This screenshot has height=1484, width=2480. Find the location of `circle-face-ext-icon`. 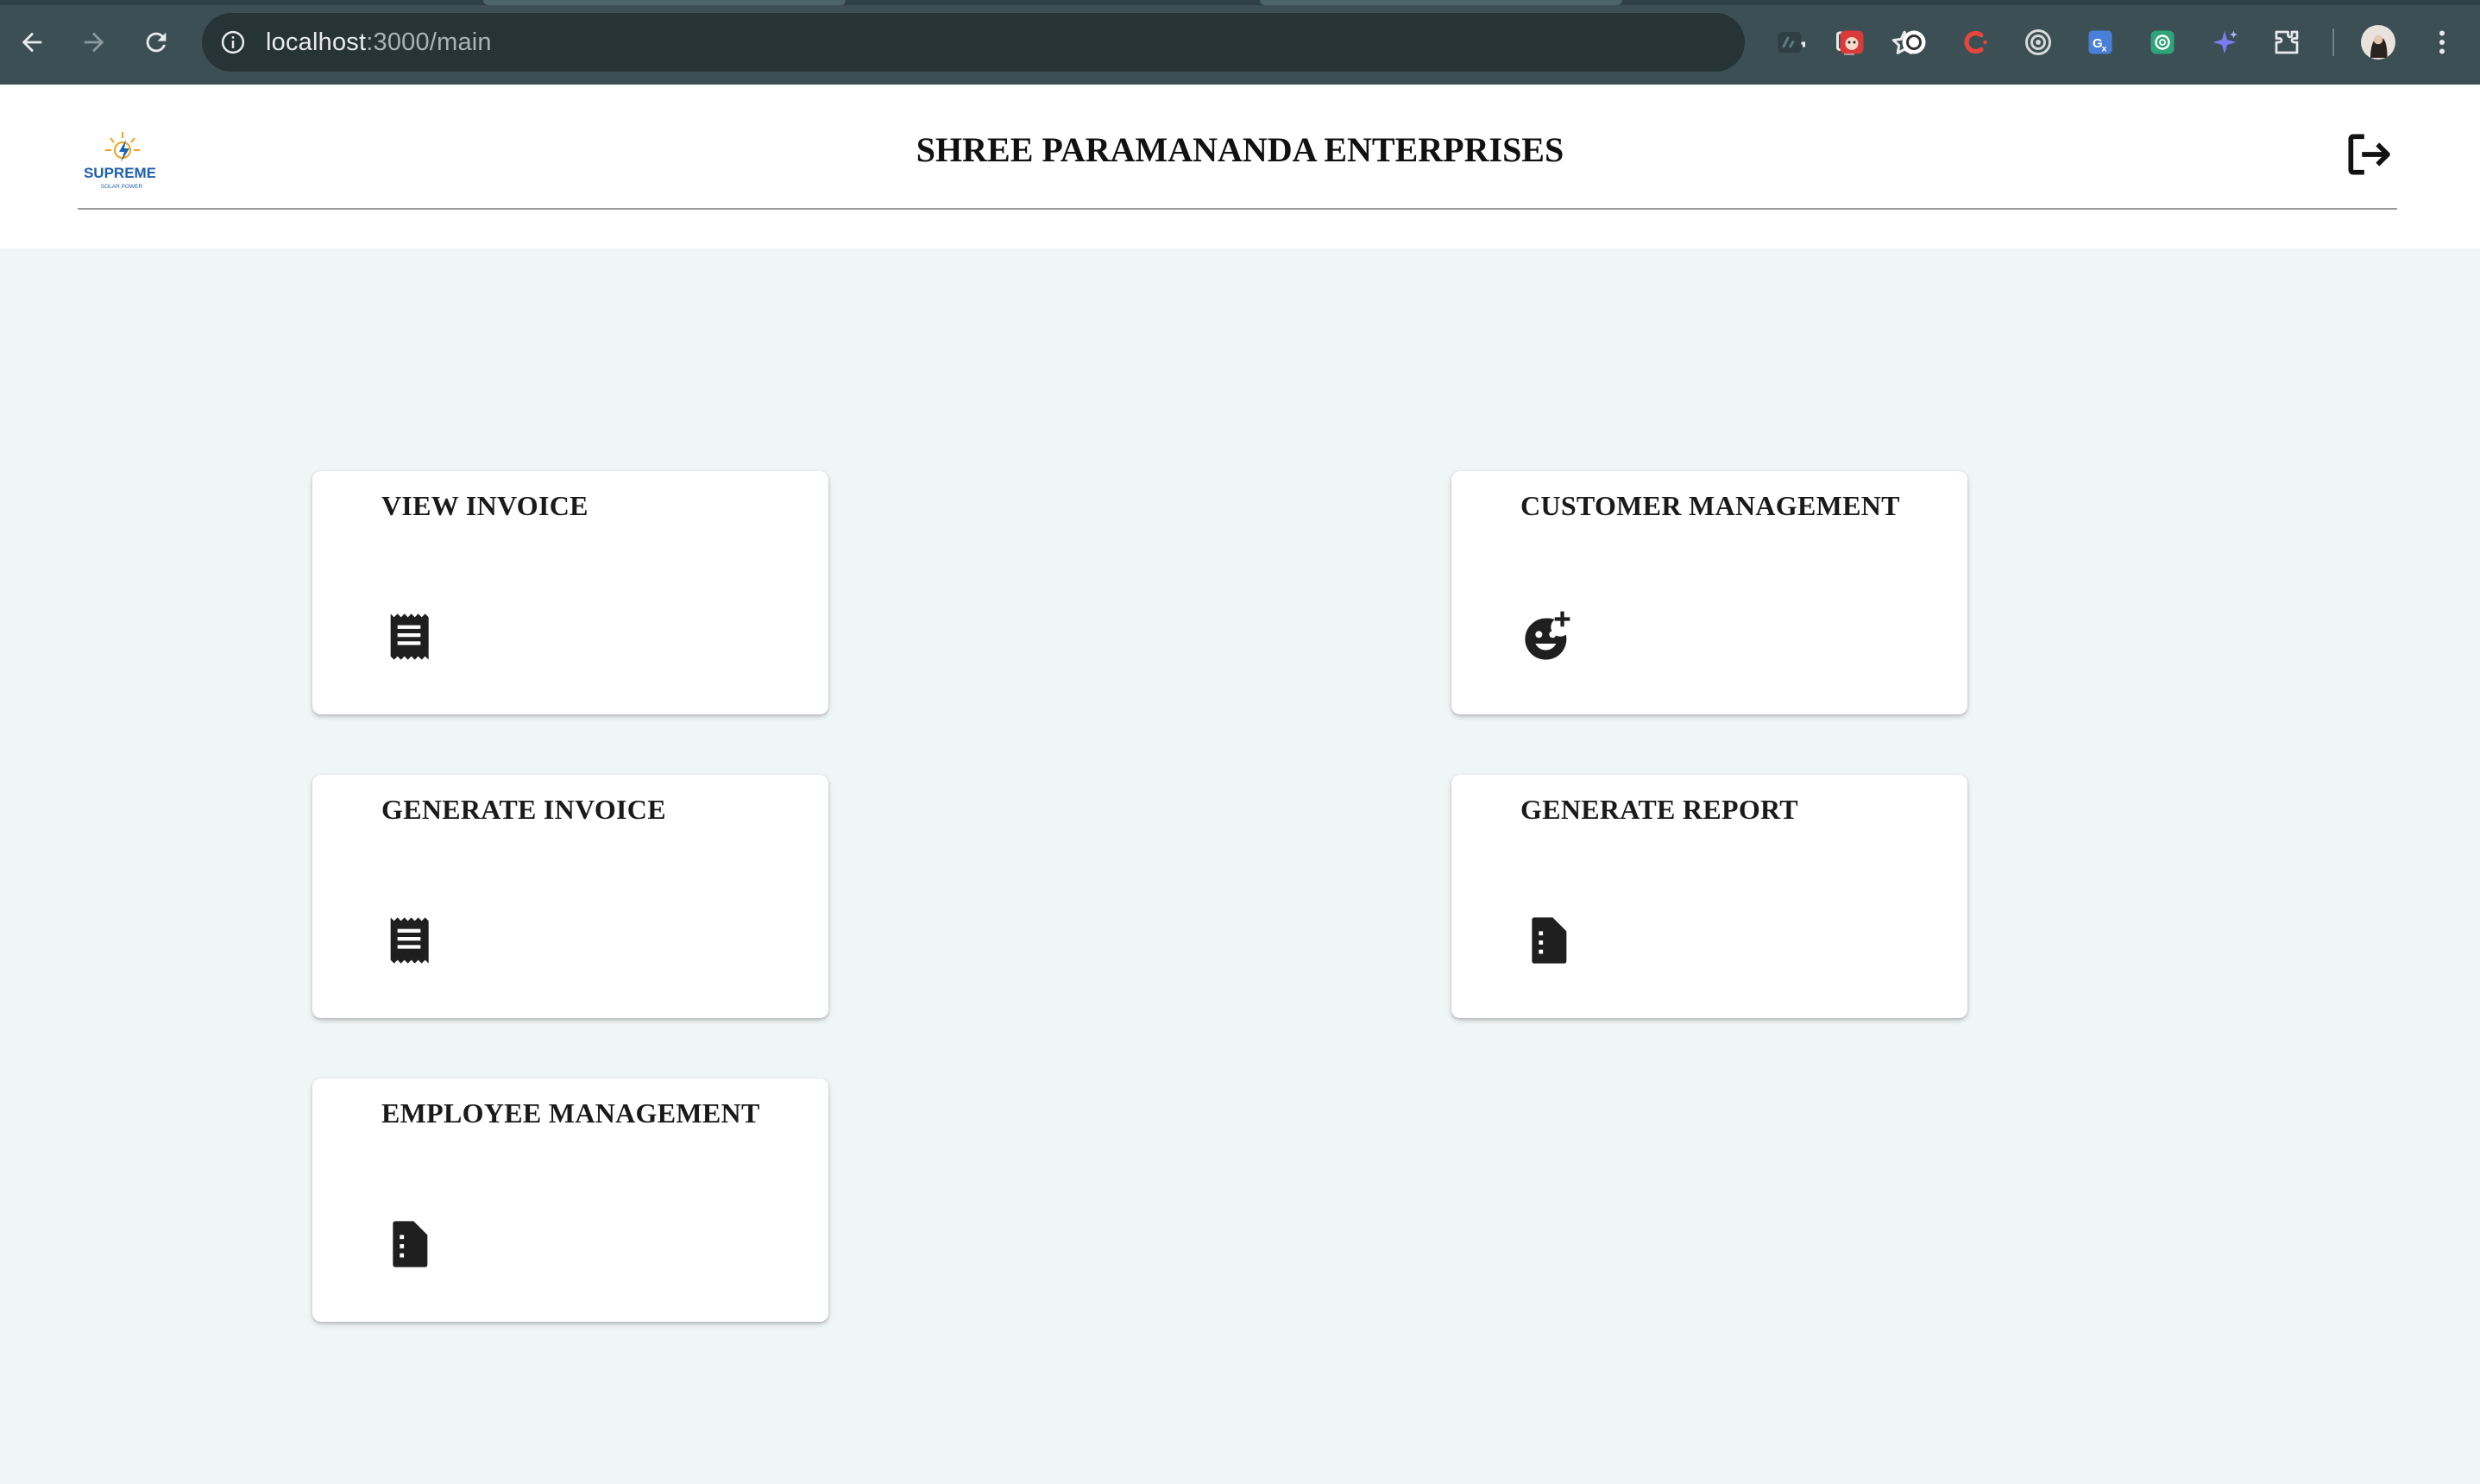

circle-face-ext-icon is located at coordinates (1914, 42).